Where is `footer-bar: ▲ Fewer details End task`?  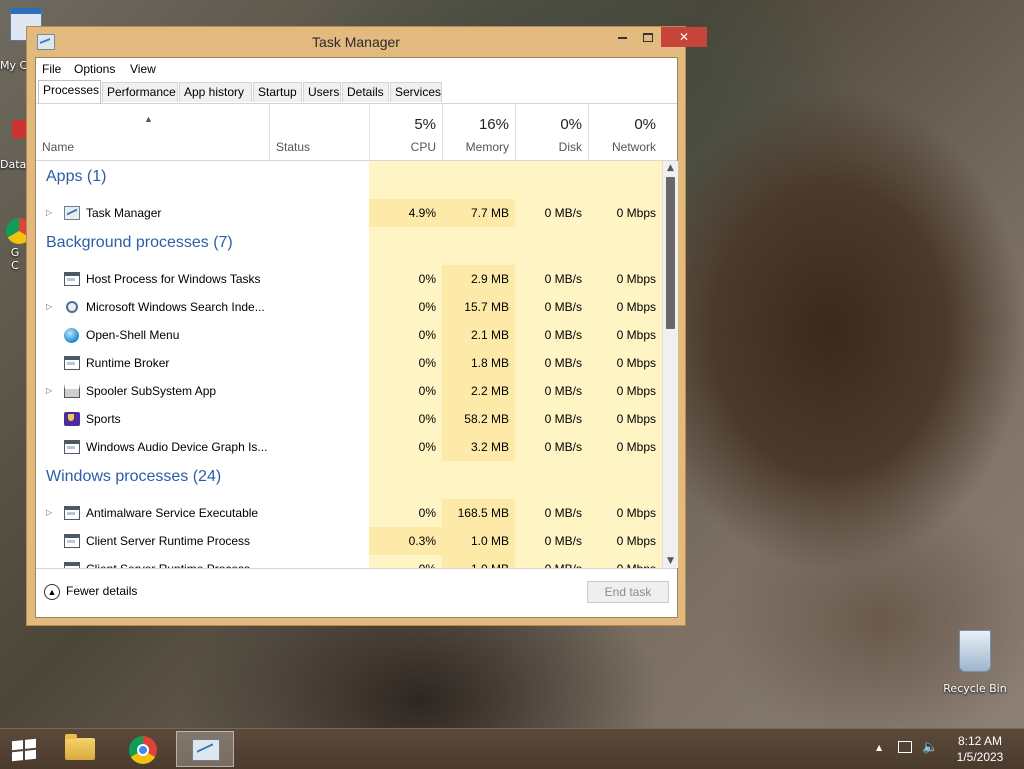
footer-bar: ▲ Fewer details End task is located at coordinates (356, 593).